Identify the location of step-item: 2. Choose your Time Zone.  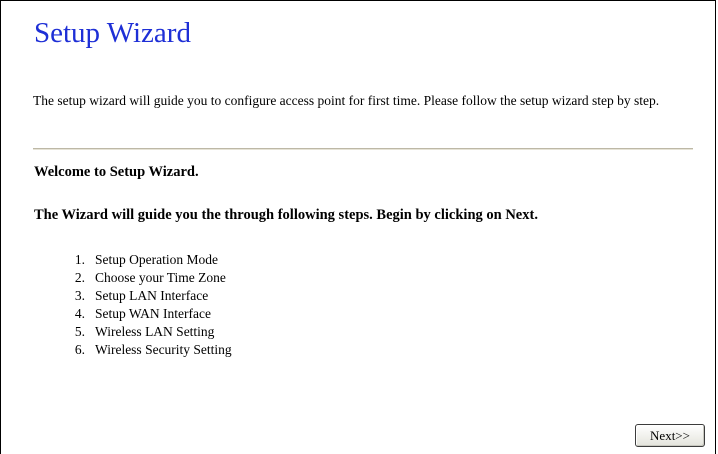
(140, 278).